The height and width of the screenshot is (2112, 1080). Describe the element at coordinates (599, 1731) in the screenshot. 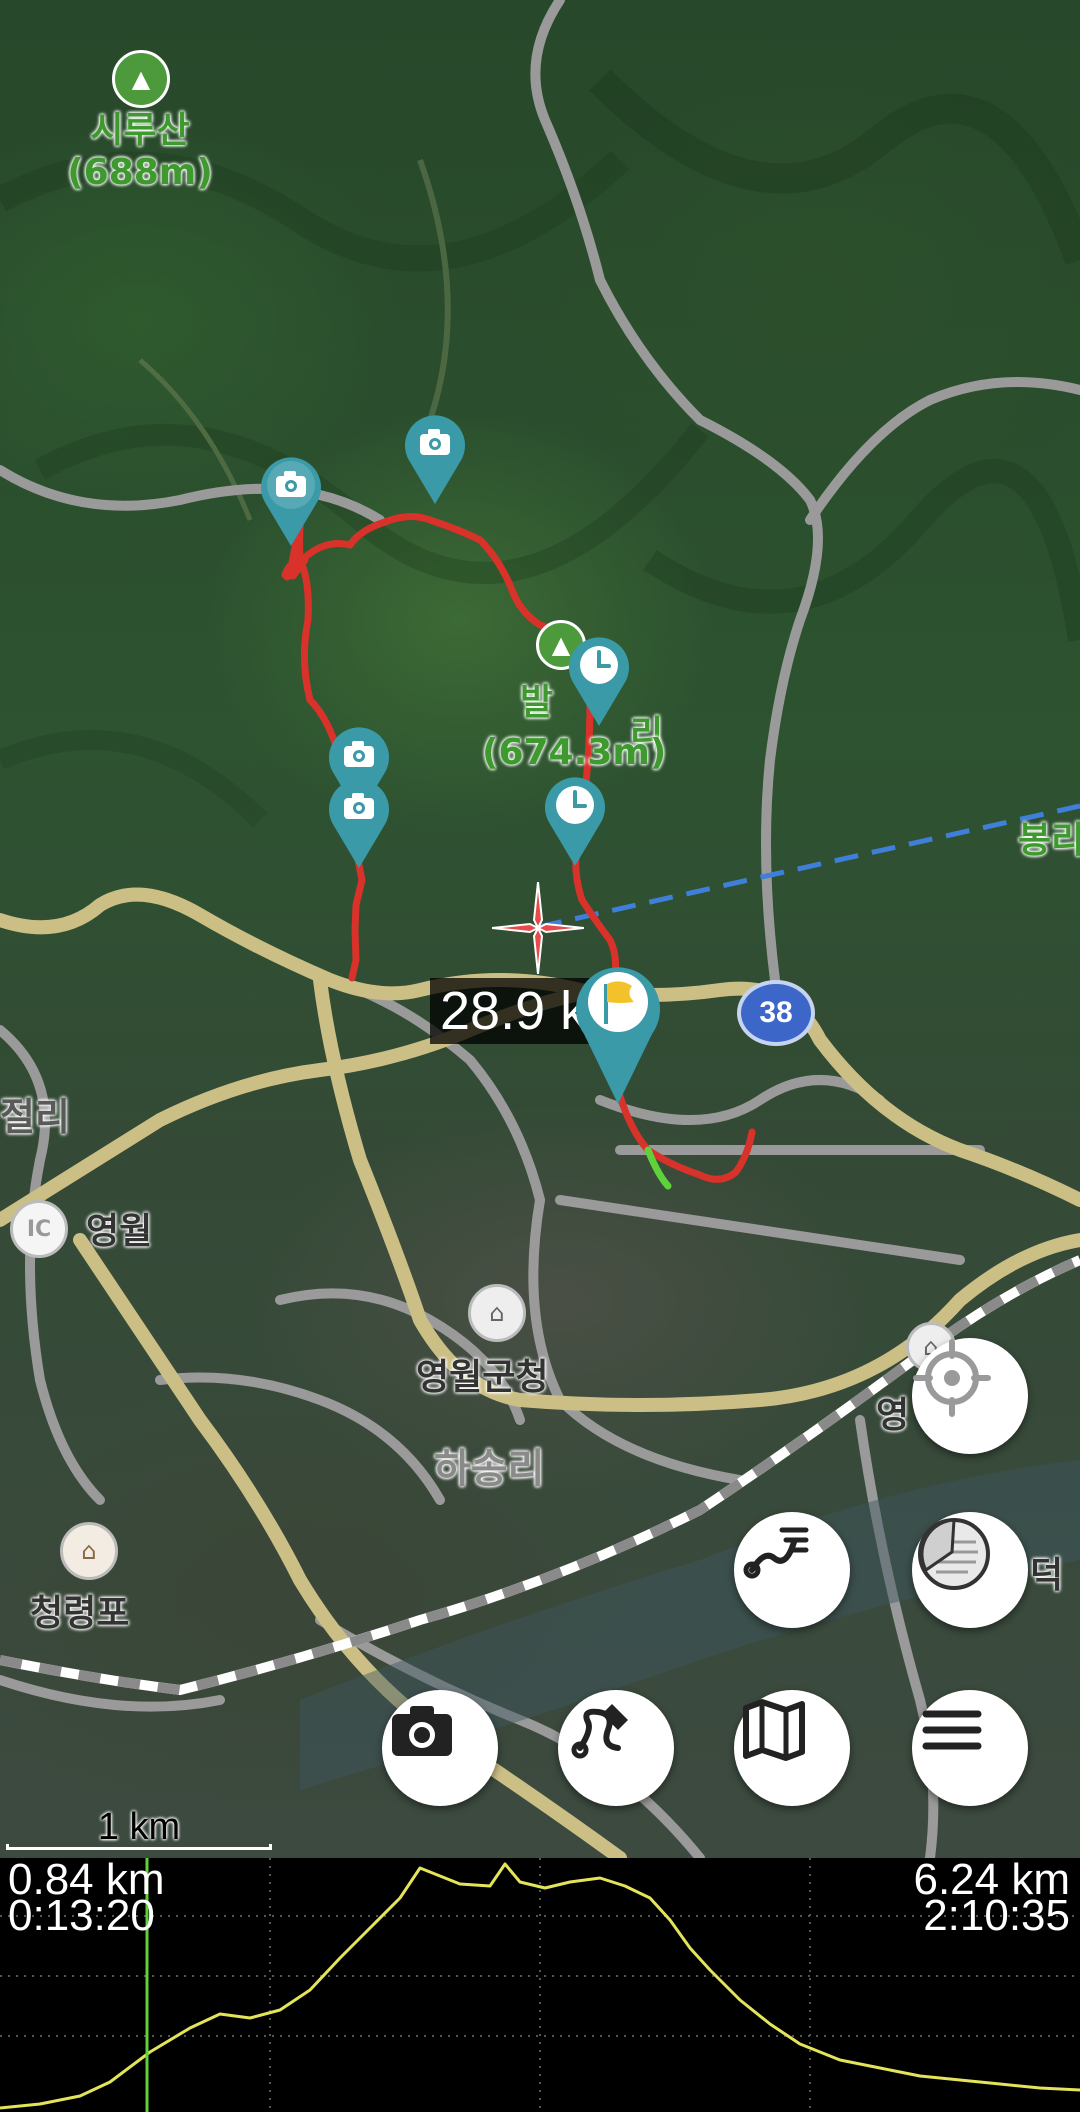

I see `draw-route-icon` at that location.